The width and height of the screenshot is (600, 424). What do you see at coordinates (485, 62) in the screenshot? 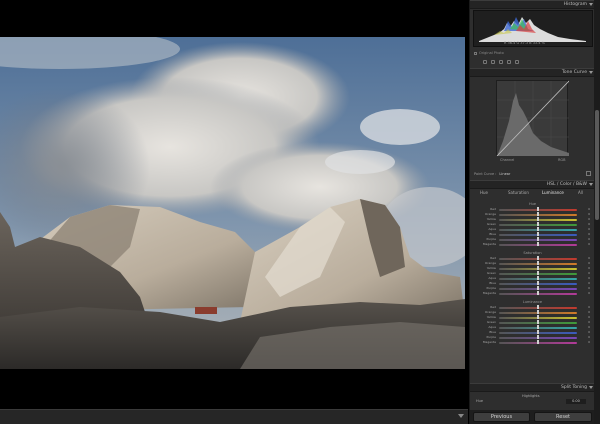
I see `crop-tool-icon` at bounding box center [485, 62].